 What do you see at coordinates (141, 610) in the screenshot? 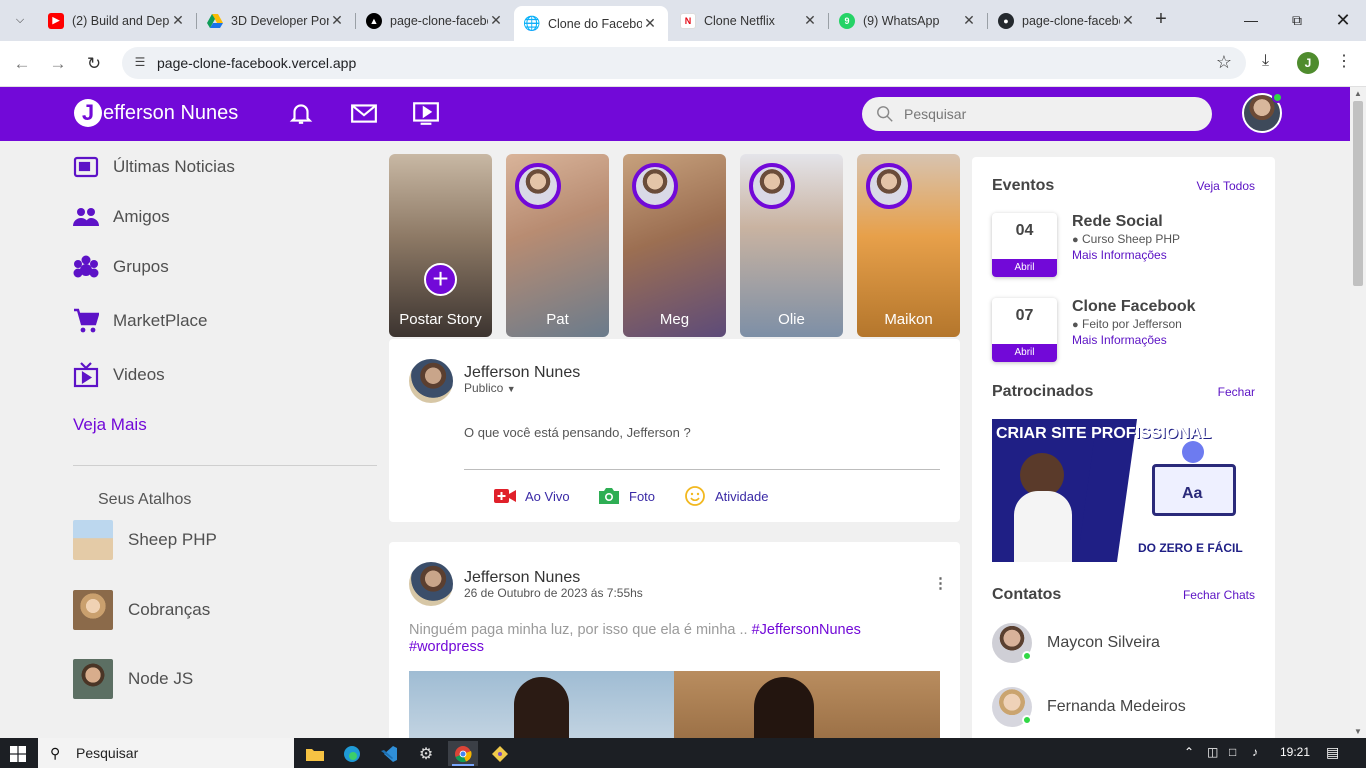
I see `shortcut-item: Cobranças` at bounding box center [141, 610].